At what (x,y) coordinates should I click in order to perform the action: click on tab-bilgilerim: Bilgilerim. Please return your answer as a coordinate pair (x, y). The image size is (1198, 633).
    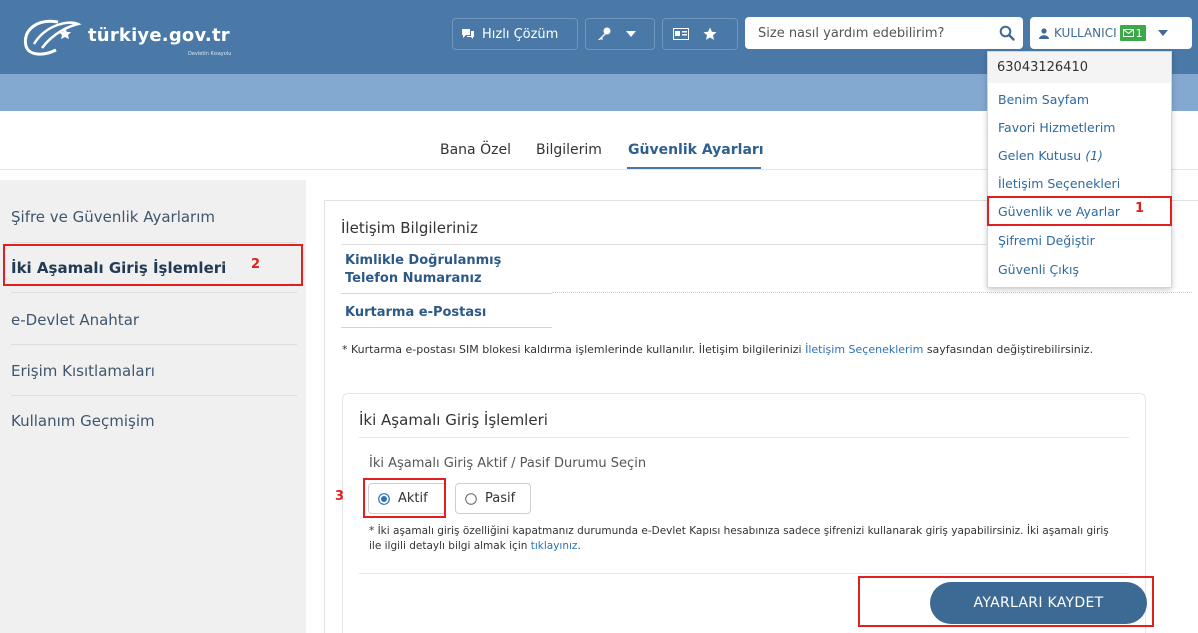
    Looking at the image, I should click on (569, 150).